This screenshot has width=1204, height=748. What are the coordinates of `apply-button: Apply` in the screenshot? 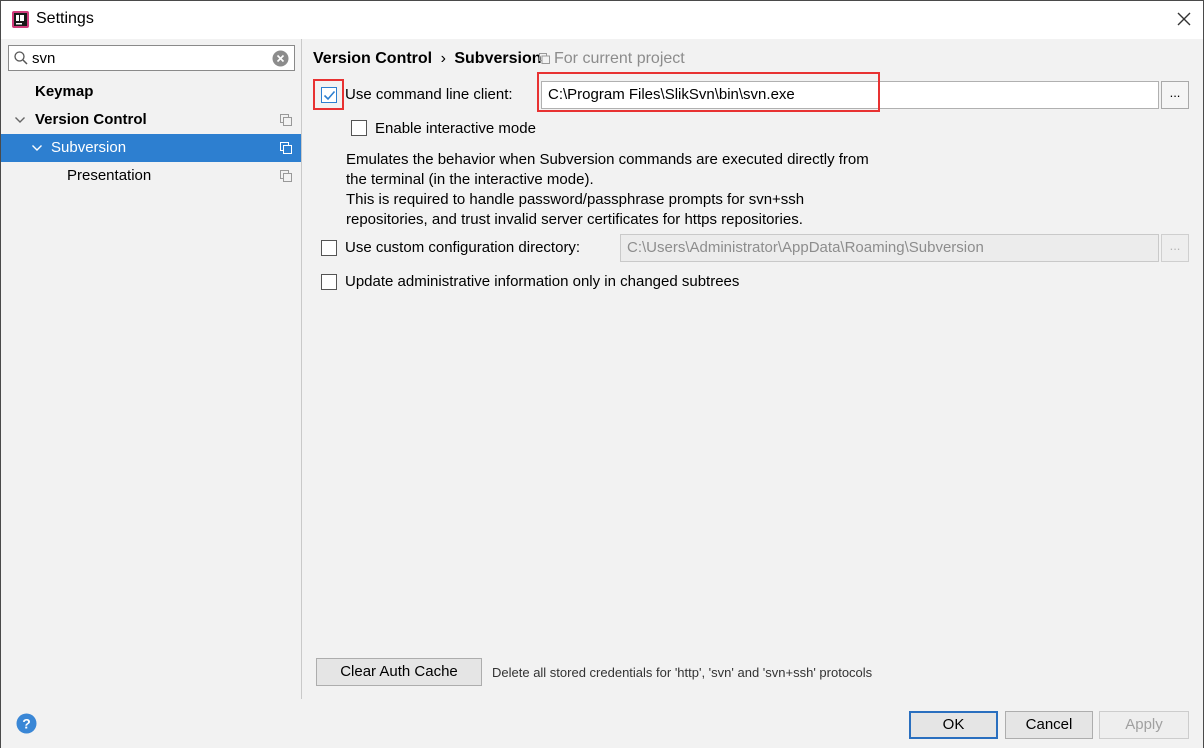 It's located at (1144, 725).